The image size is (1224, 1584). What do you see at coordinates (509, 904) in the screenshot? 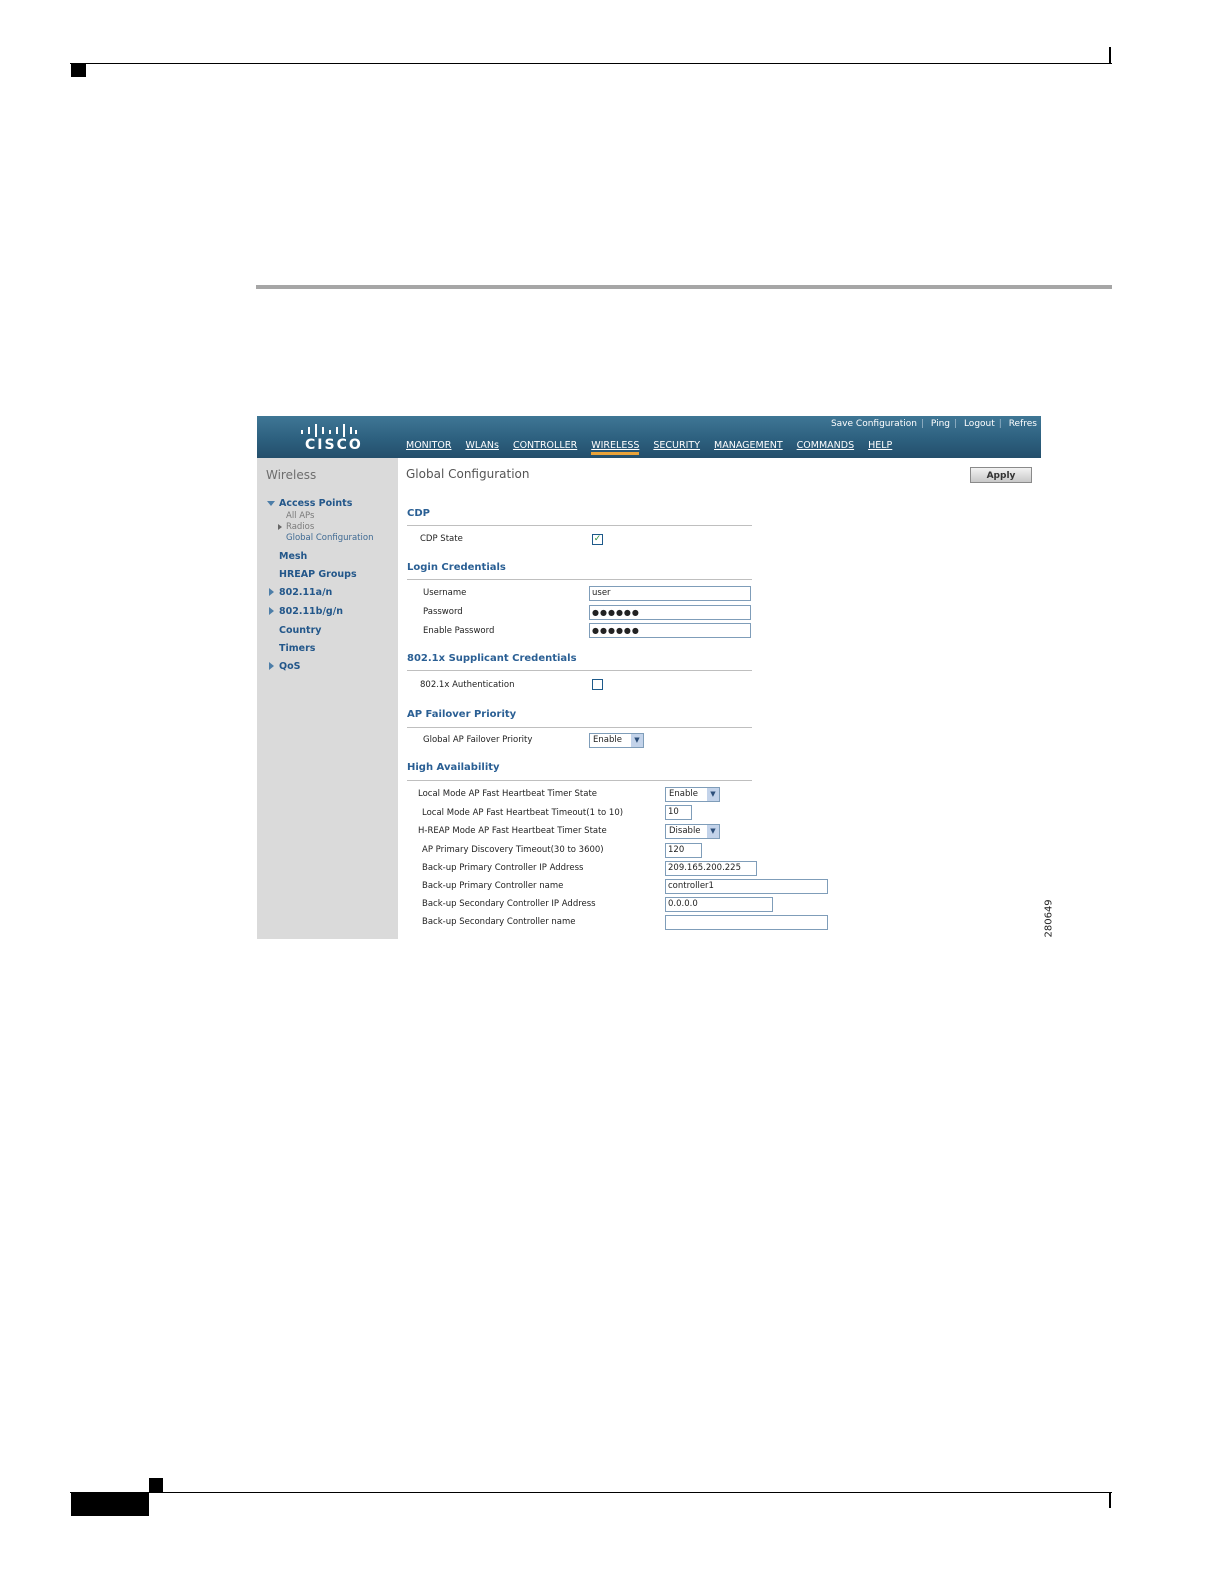
I see `backup-secondary-ip-label: Back-up Secondary Controller IP Address` at bounding box center [509, 904].